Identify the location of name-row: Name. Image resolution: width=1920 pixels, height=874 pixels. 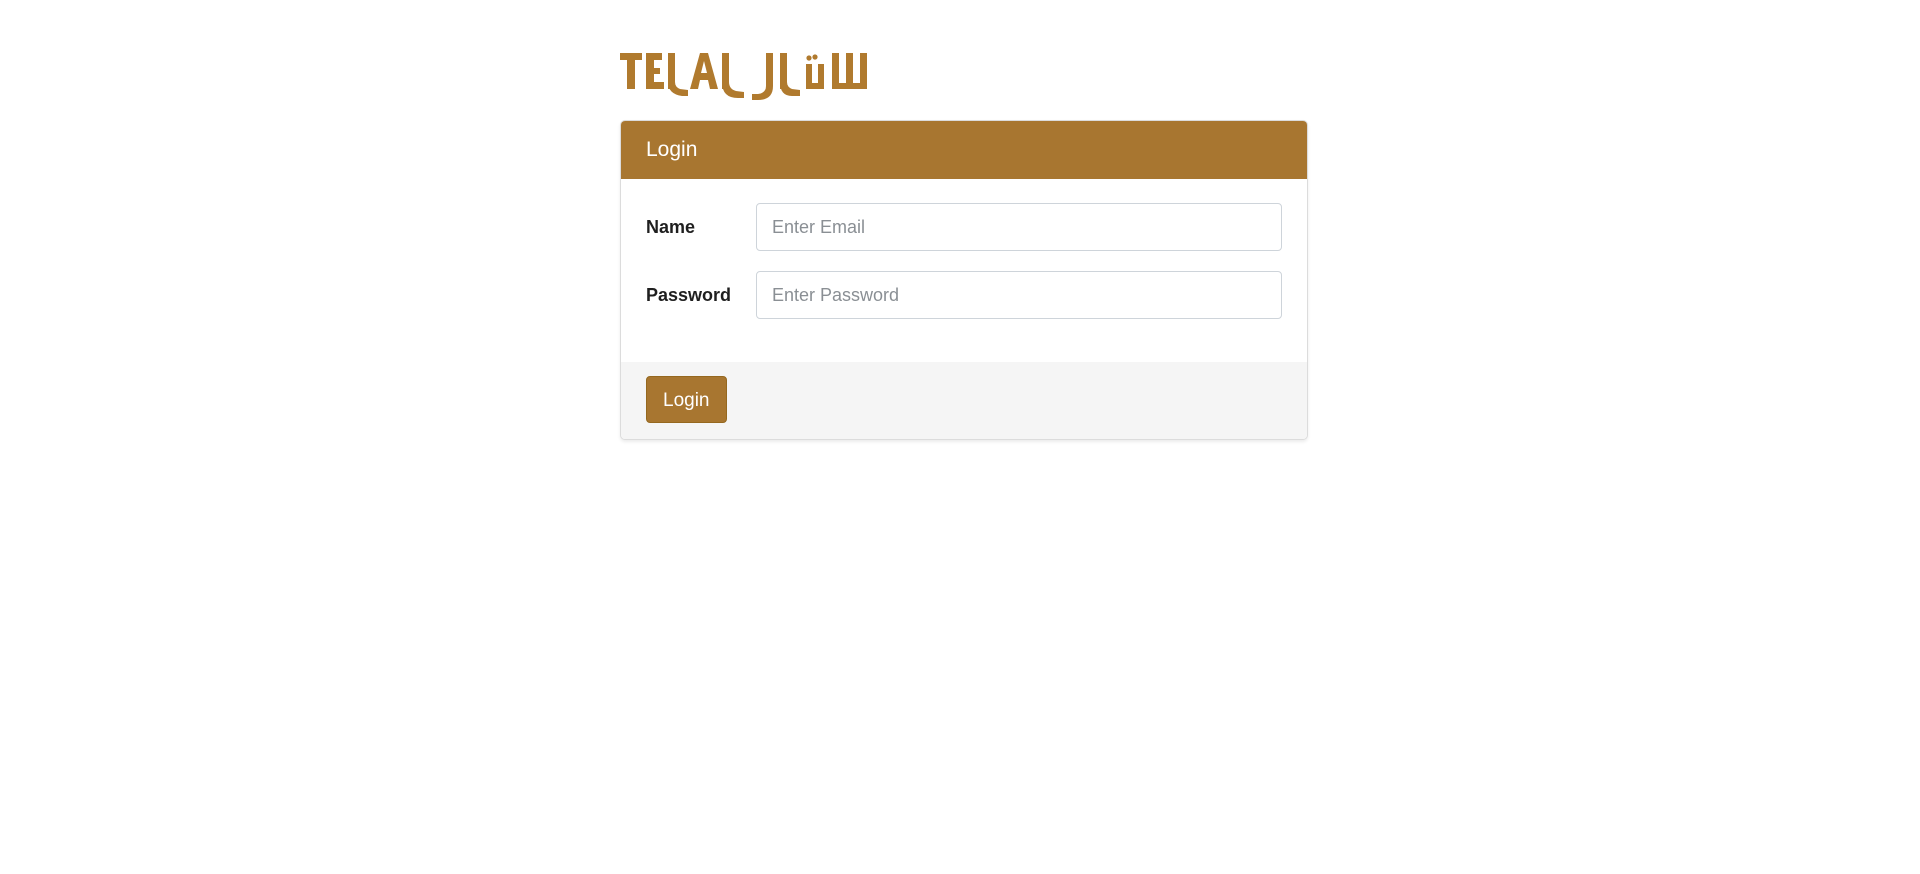
(964, 227).